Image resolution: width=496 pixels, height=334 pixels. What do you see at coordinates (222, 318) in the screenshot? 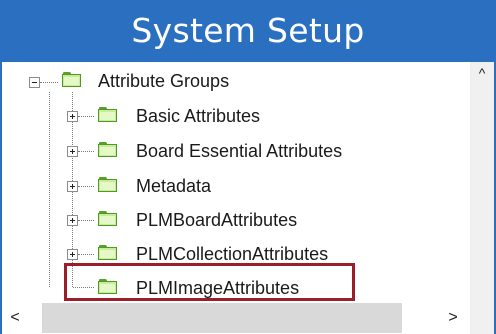
I see `horizontal-scroll-thumb` at bounding box center [222, 318].